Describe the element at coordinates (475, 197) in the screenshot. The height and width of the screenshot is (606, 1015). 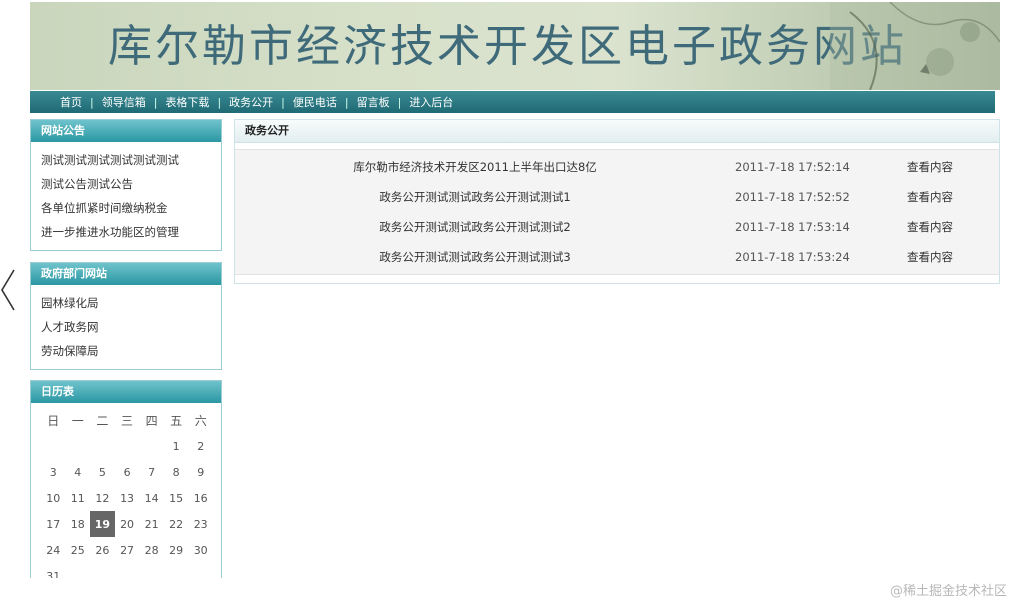
I see `gov-info-row-title: 政务公开测试测试政务公开测试测试1` at that location.